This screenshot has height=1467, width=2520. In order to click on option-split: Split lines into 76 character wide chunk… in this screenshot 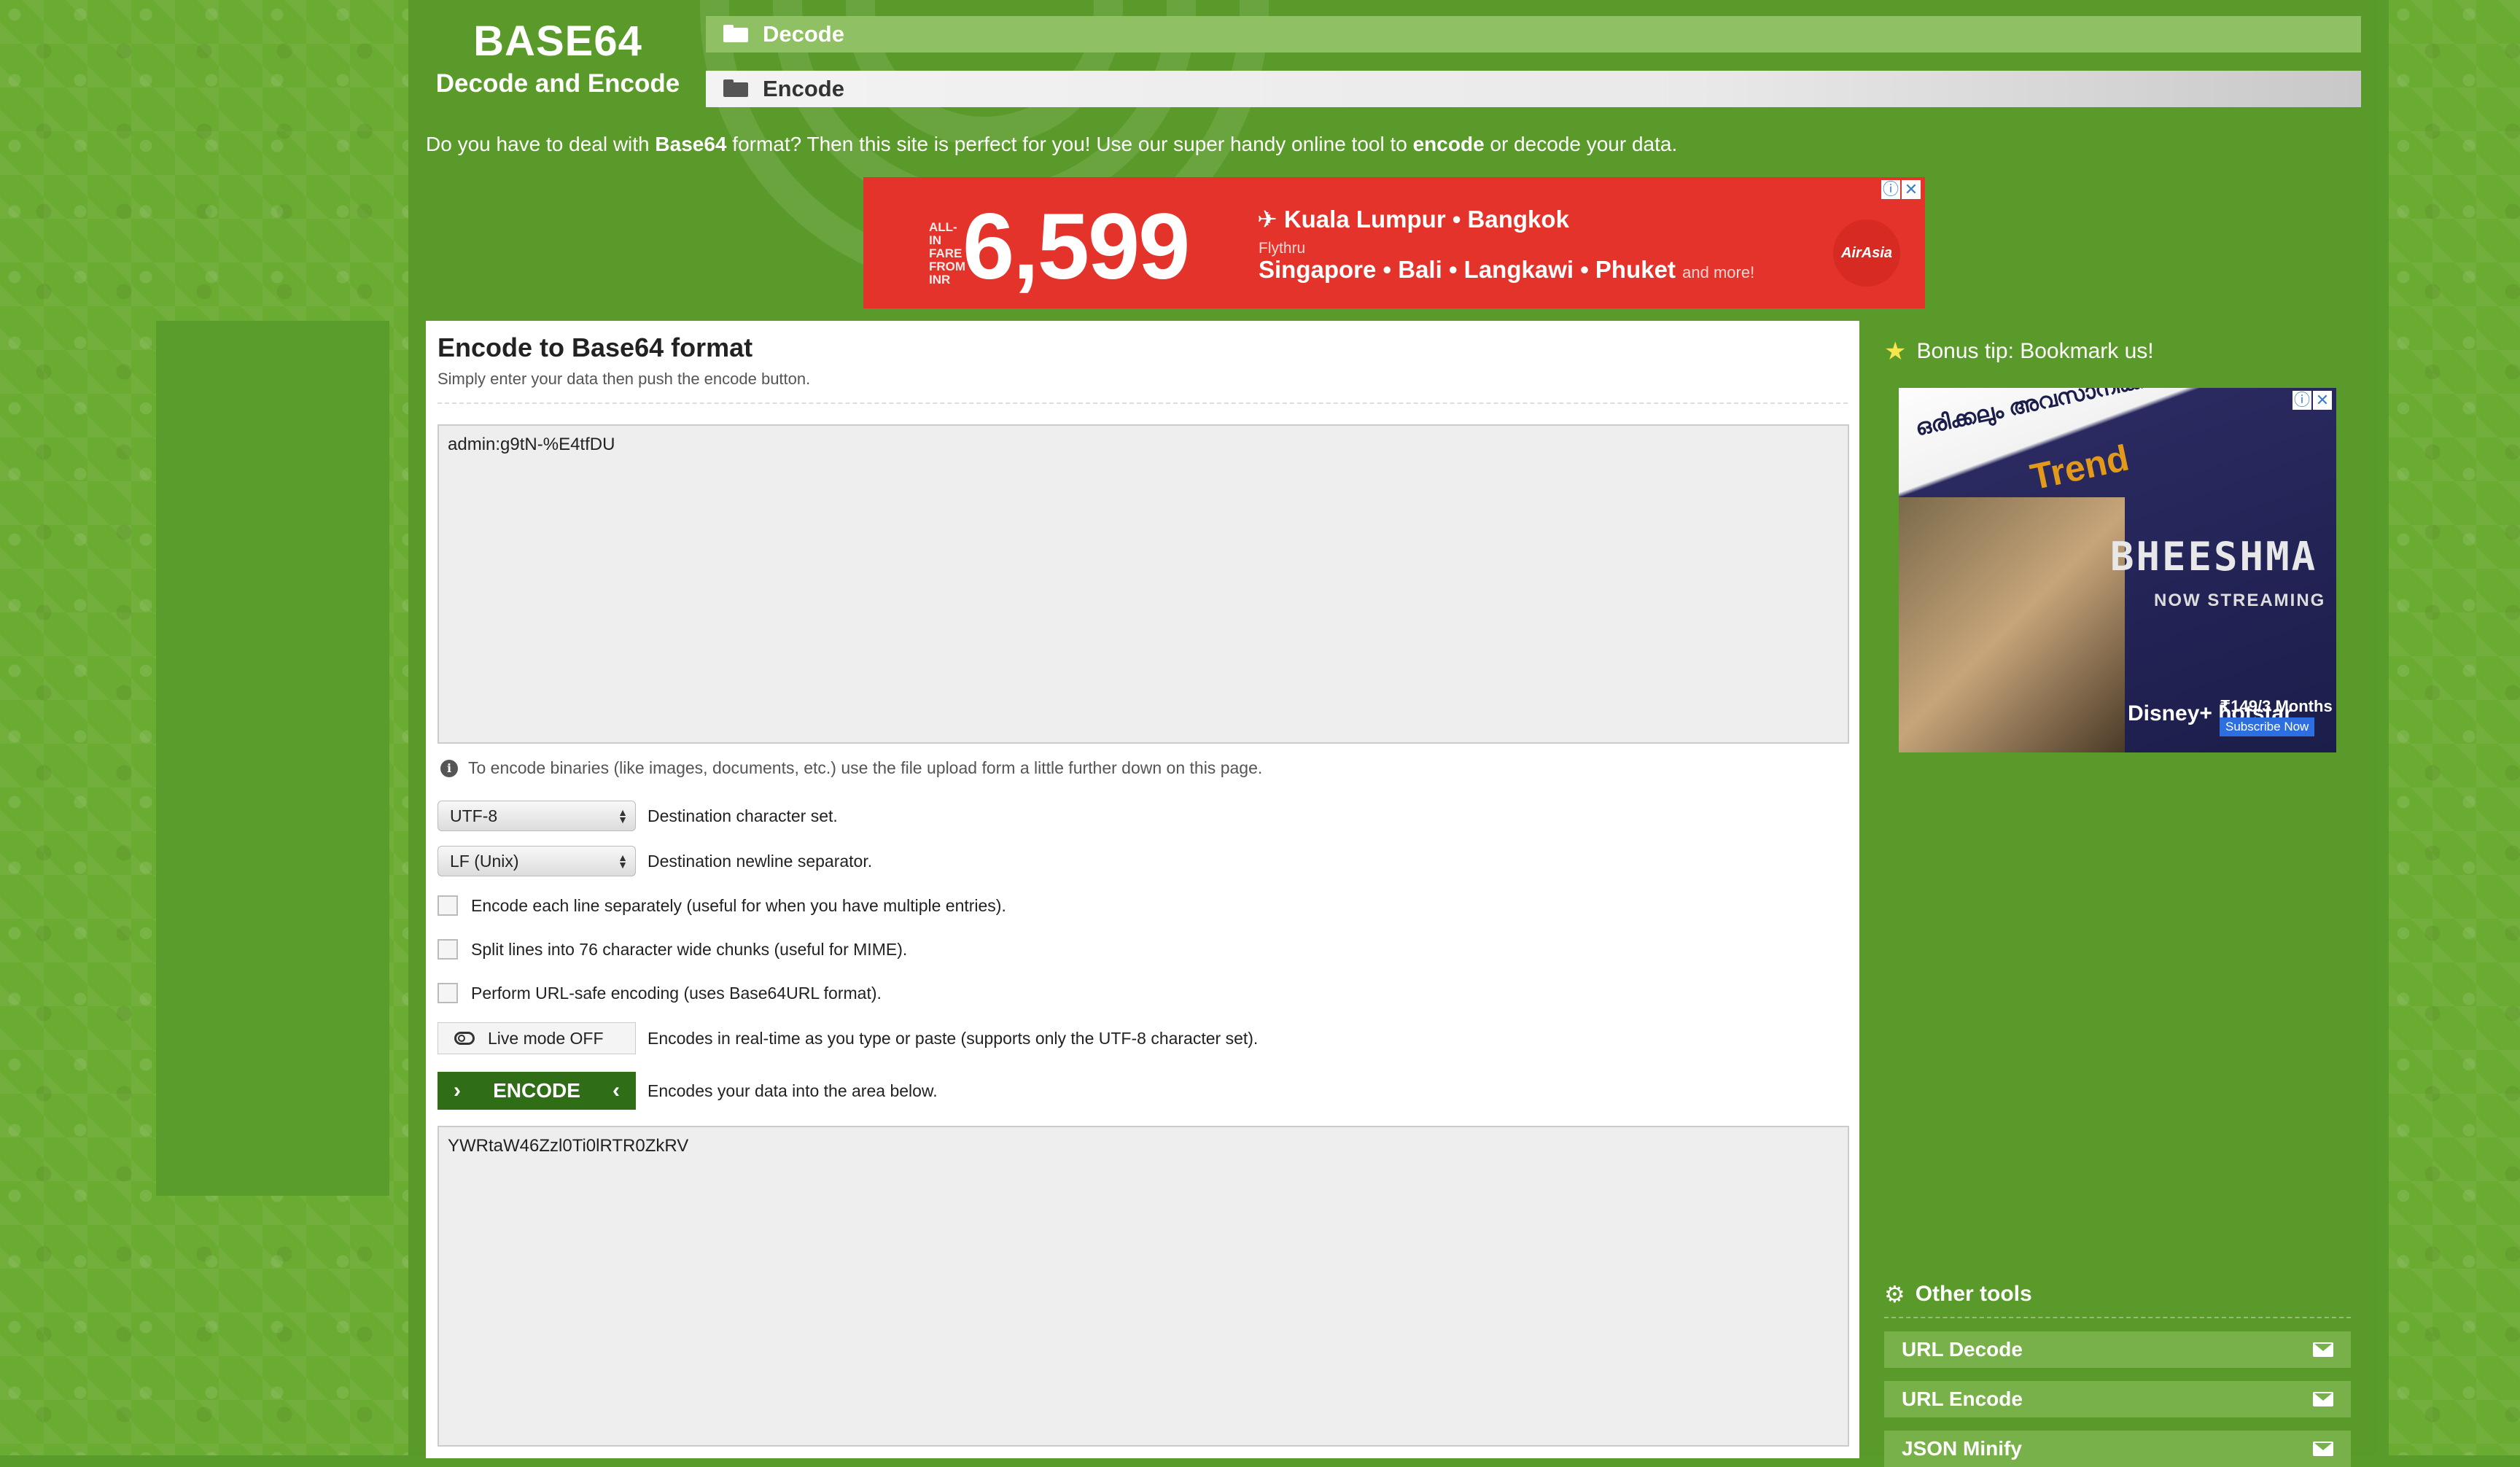, I will do `click(672, 949)`.